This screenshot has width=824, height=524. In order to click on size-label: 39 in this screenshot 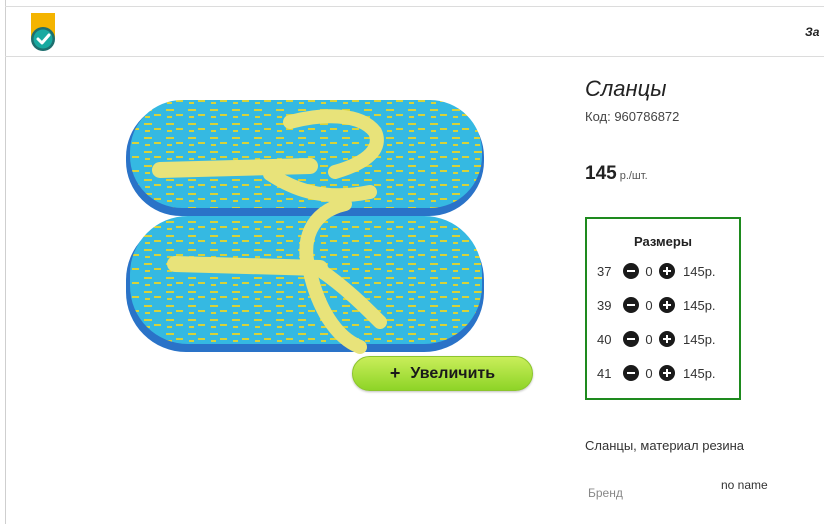, I will do `click(604, 305)`.